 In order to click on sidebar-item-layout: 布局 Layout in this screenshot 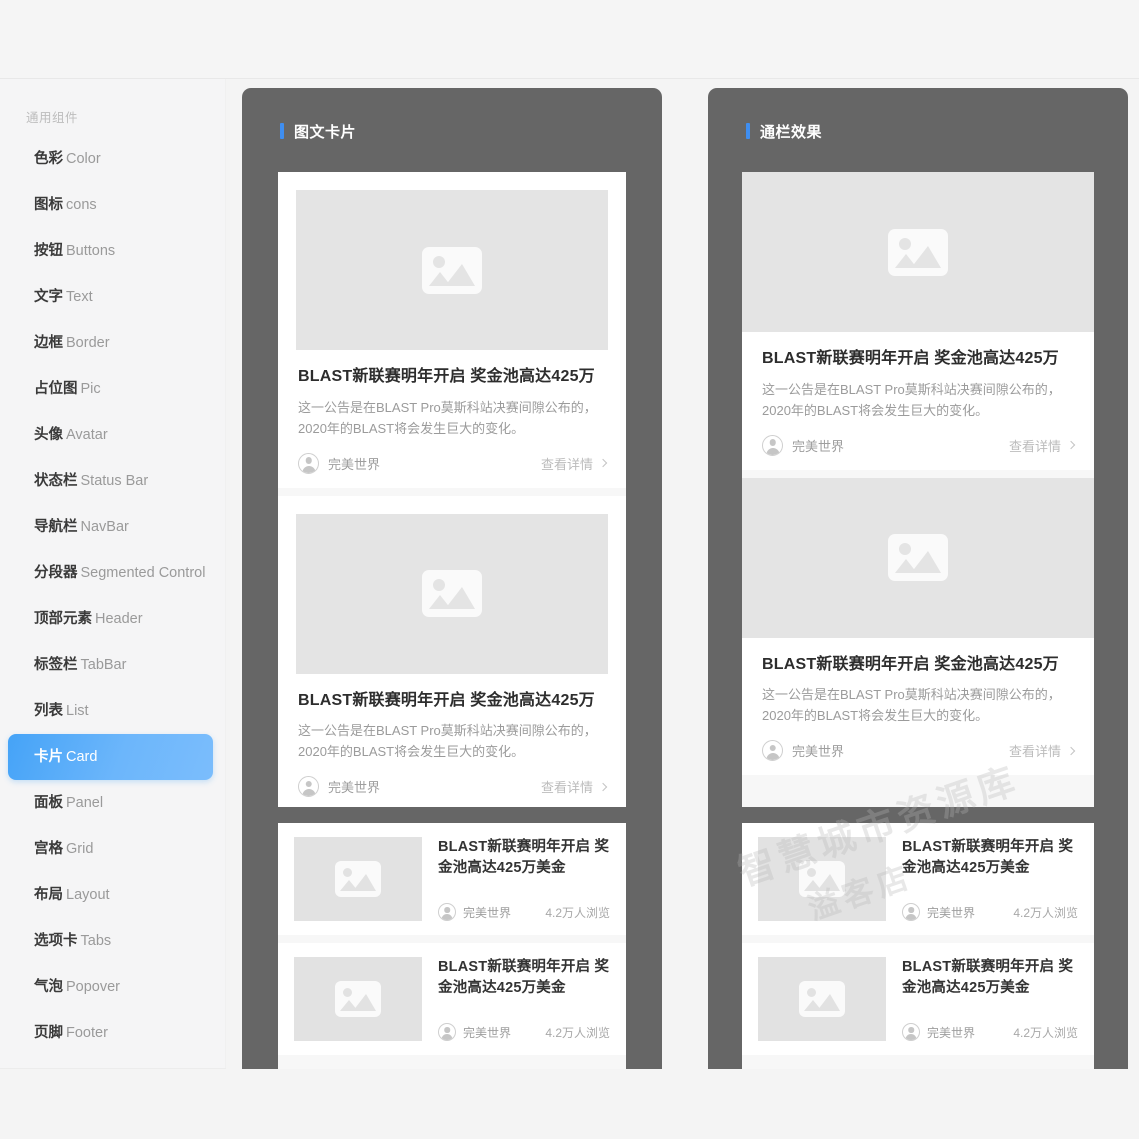, I will do `click(110, 895)`.